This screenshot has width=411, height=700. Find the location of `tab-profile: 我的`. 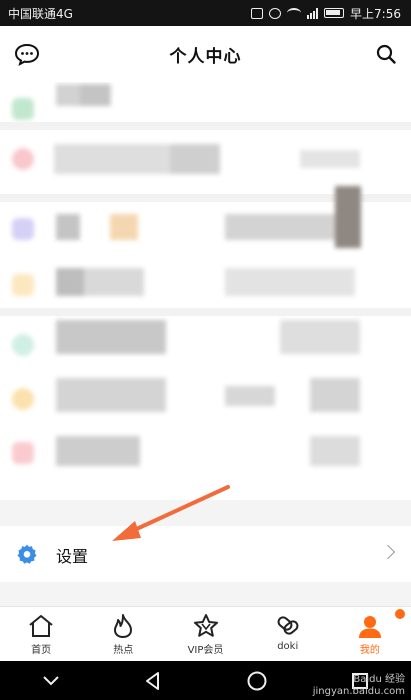

tab-profile: 我的 is located at coordinates (370, 634).